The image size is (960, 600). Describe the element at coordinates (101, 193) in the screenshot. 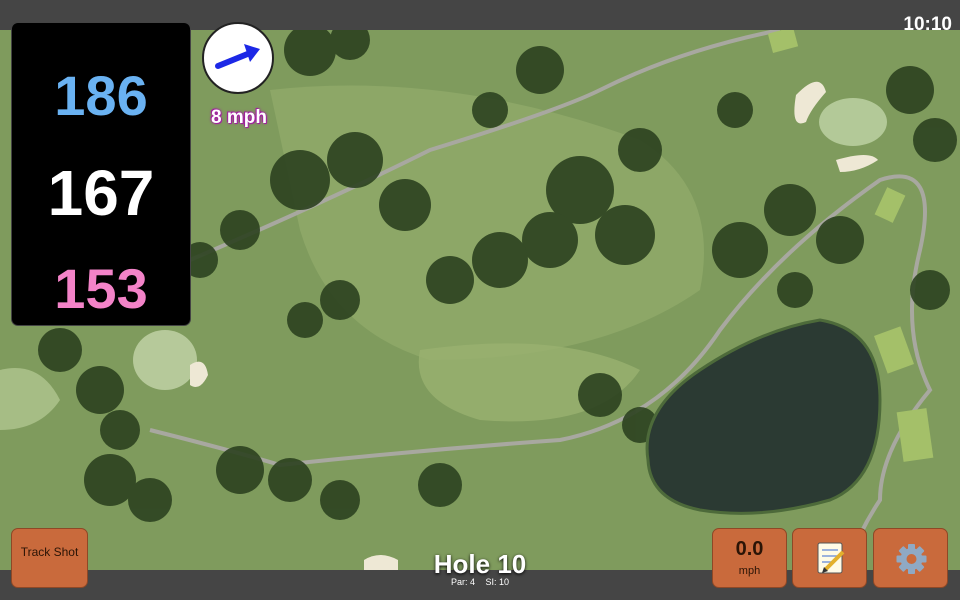

I see `middle-distance: 167` at that location.